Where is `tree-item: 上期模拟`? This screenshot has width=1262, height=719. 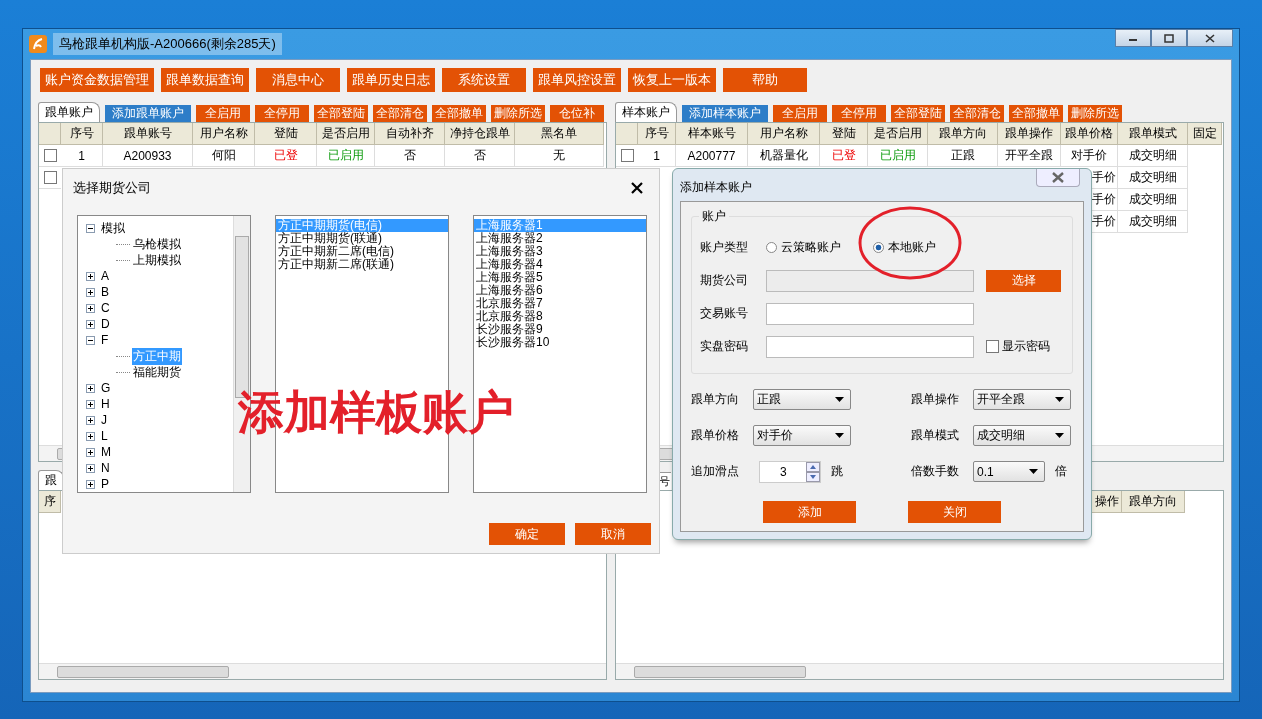 tree-item: 上期模拟 is located at coordinates (157, 260).